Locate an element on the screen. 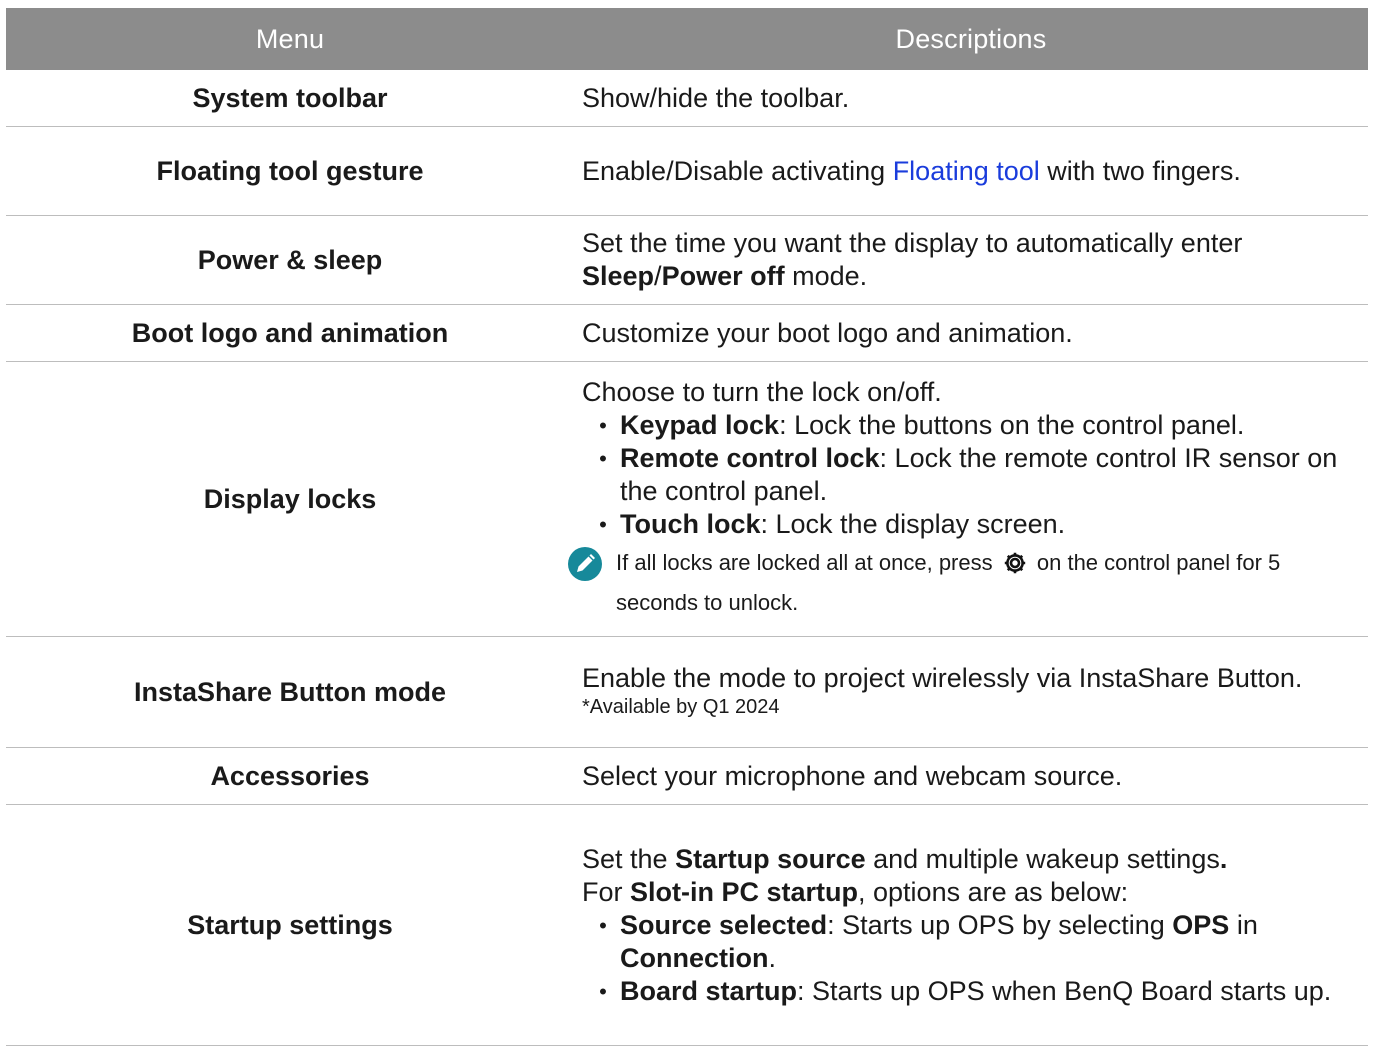 Image resolution: width=1373 pixels, height=1057 pixels. menu-item-instashare: InstaShare Button mode is located at coordinates (290, 692).